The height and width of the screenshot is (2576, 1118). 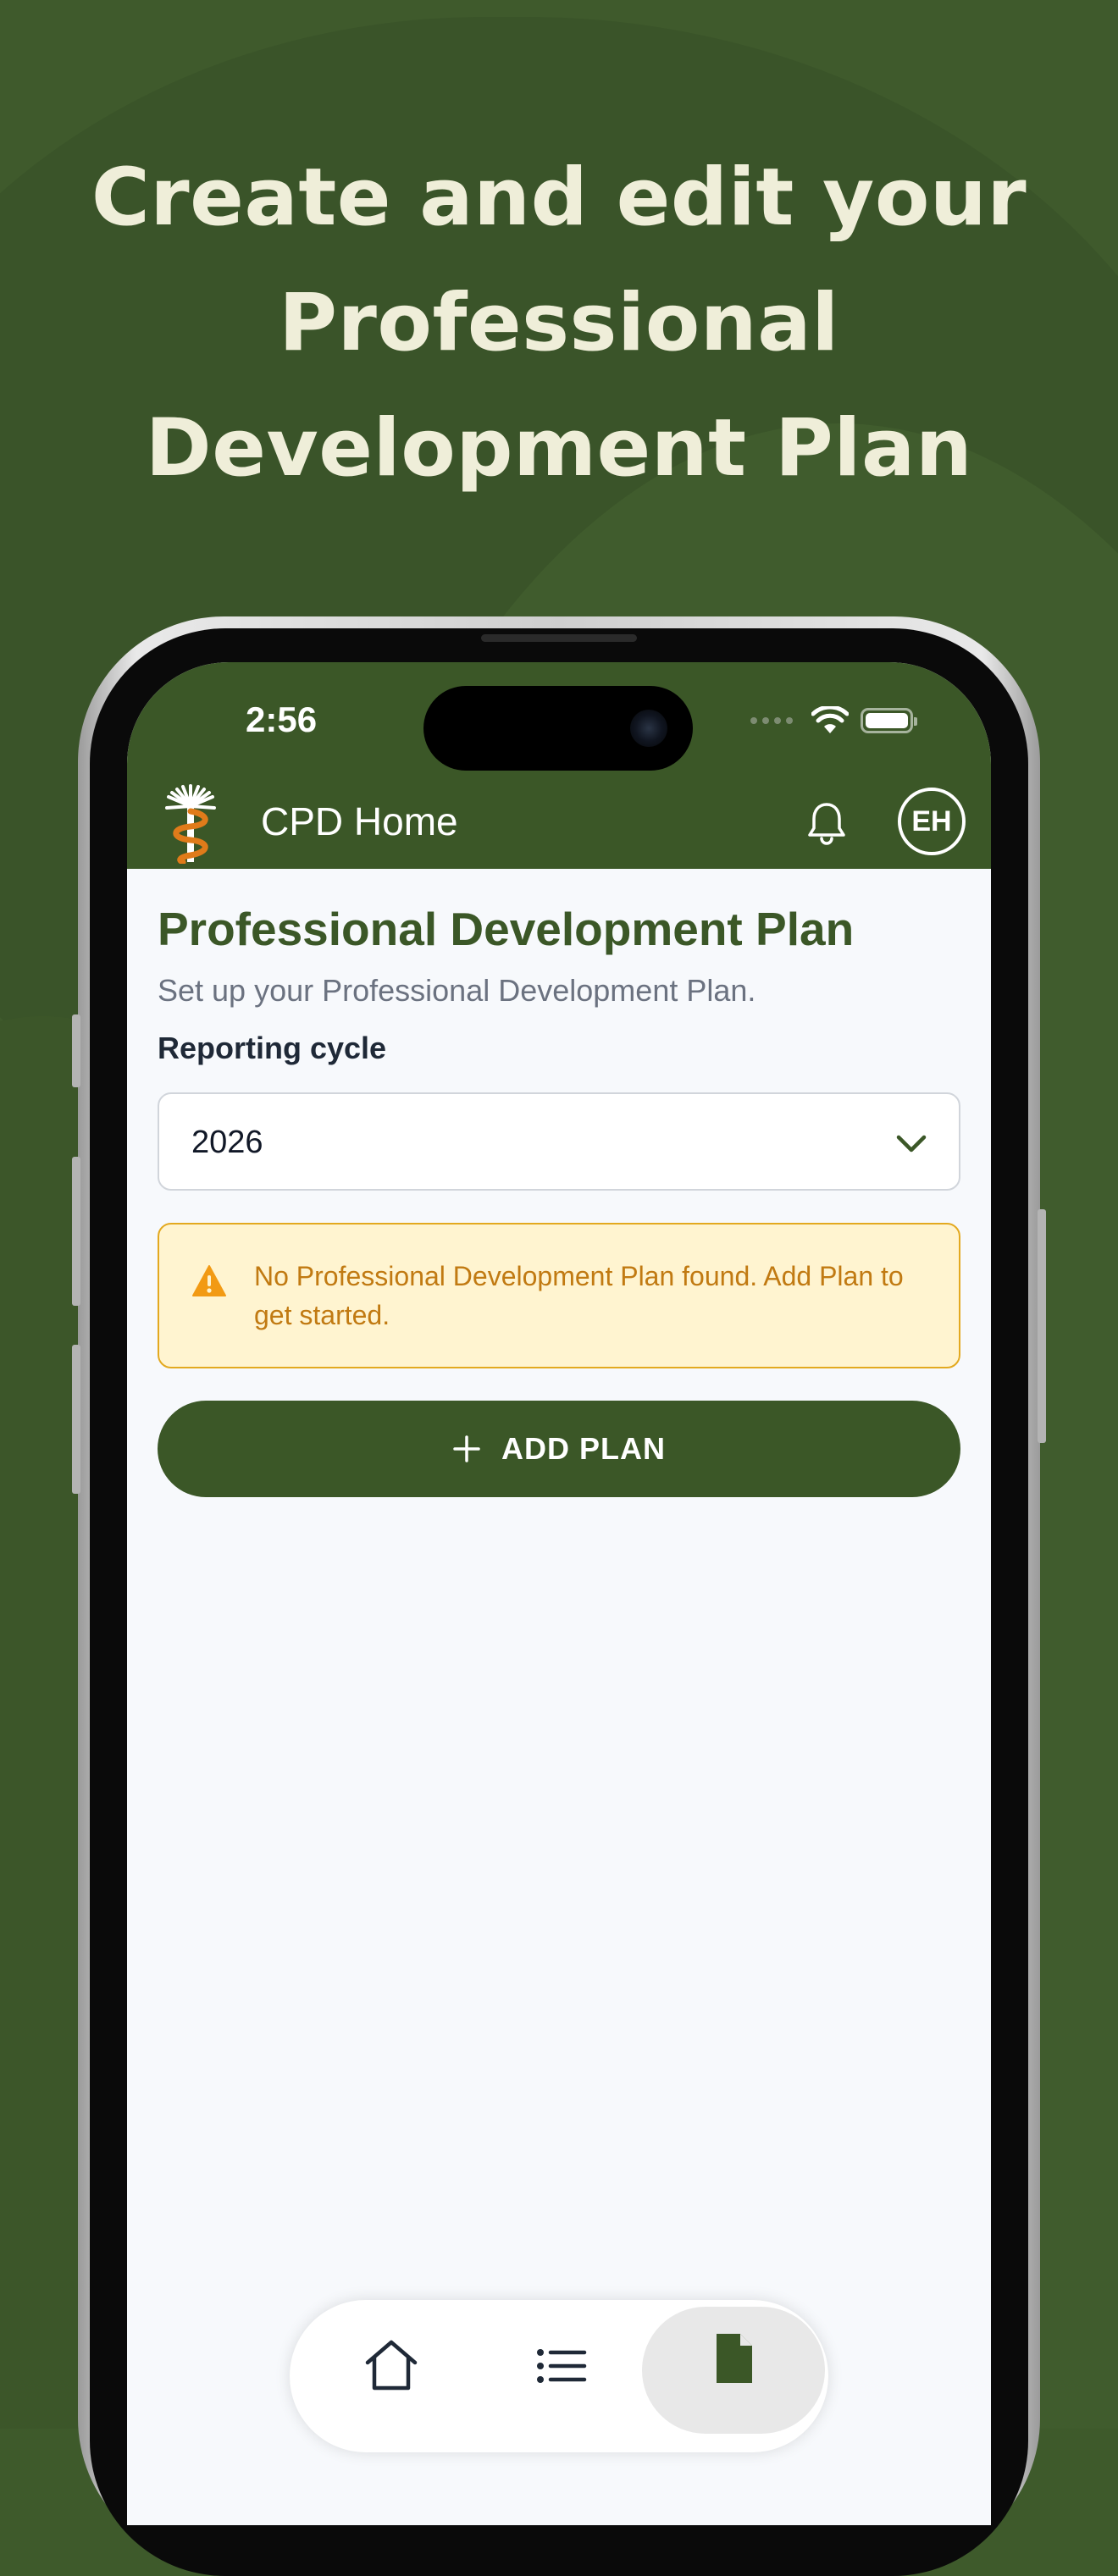 What do you see at coordinates (932, 821) in the screenshot?
I see `avatar: EH` at bounding box center [932, 821].